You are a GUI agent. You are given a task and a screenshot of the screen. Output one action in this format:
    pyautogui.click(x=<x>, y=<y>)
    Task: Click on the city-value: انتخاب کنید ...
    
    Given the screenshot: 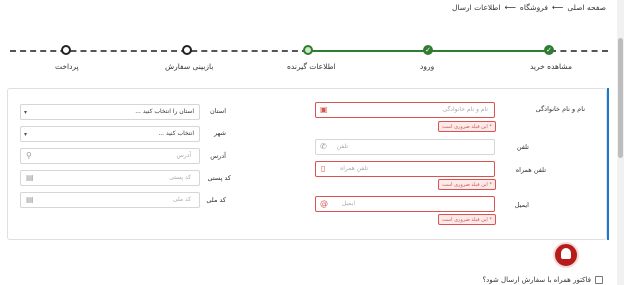 What is the action you would take?
    pyautogui.click(x=176, y=133)
    